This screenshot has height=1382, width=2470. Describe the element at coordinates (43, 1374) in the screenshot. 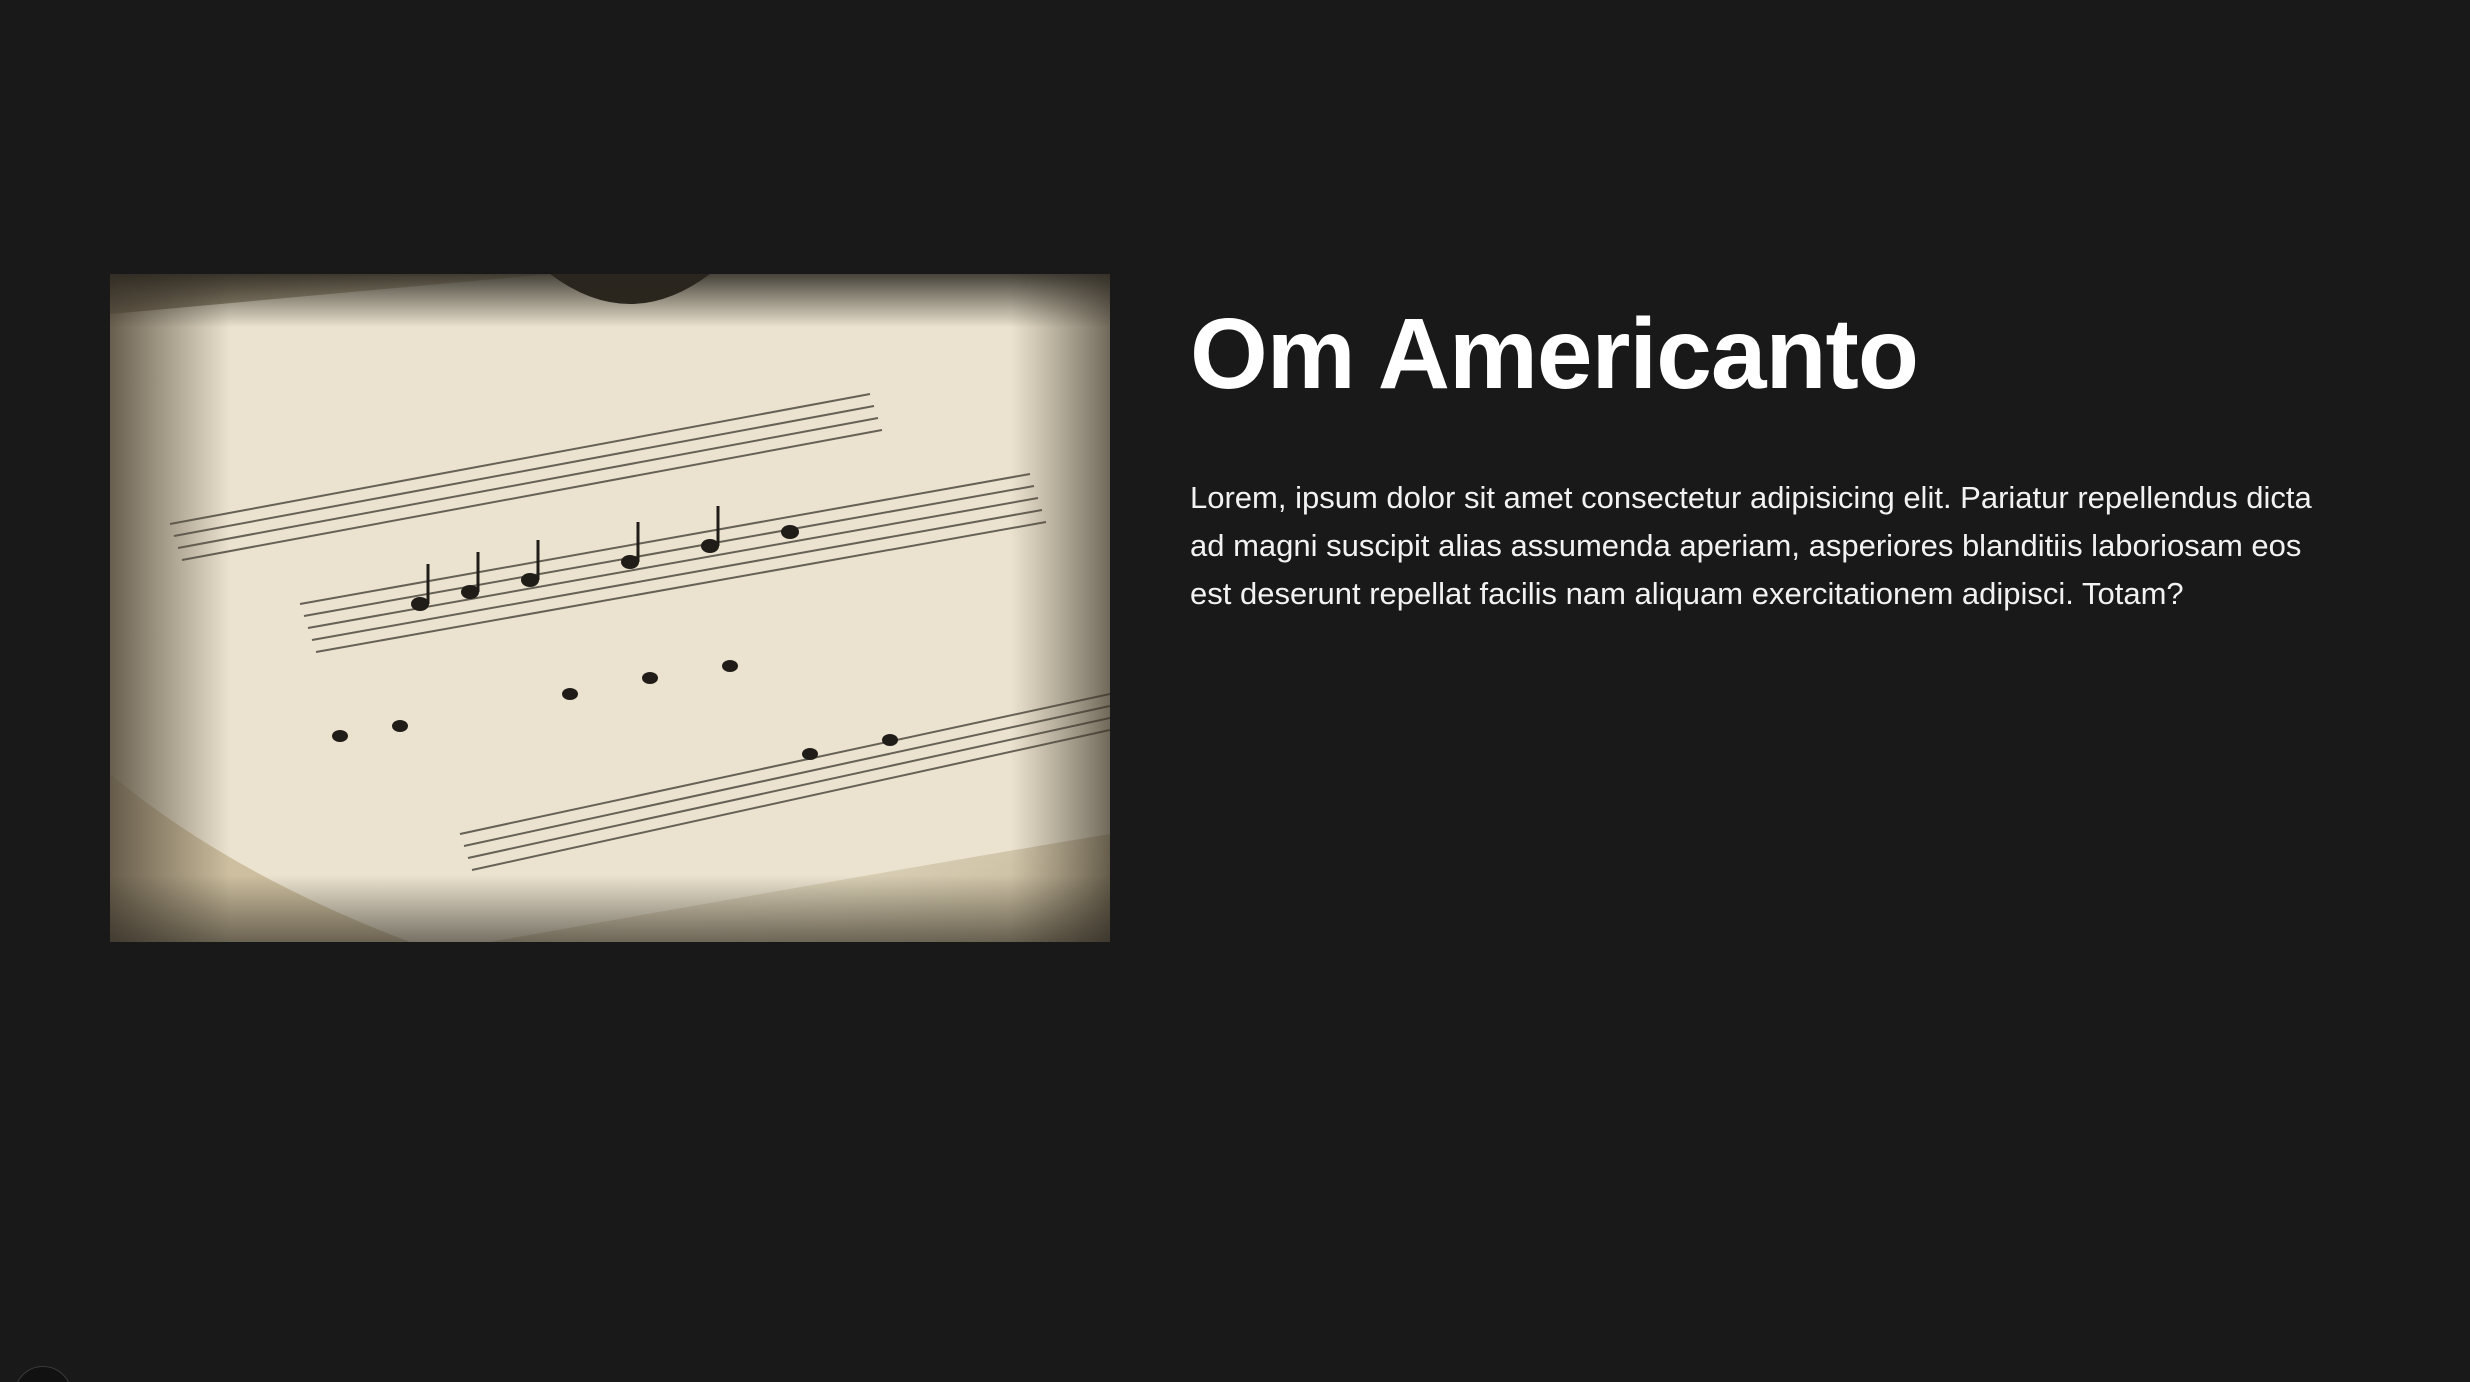

I see `scroll-button` at that location.